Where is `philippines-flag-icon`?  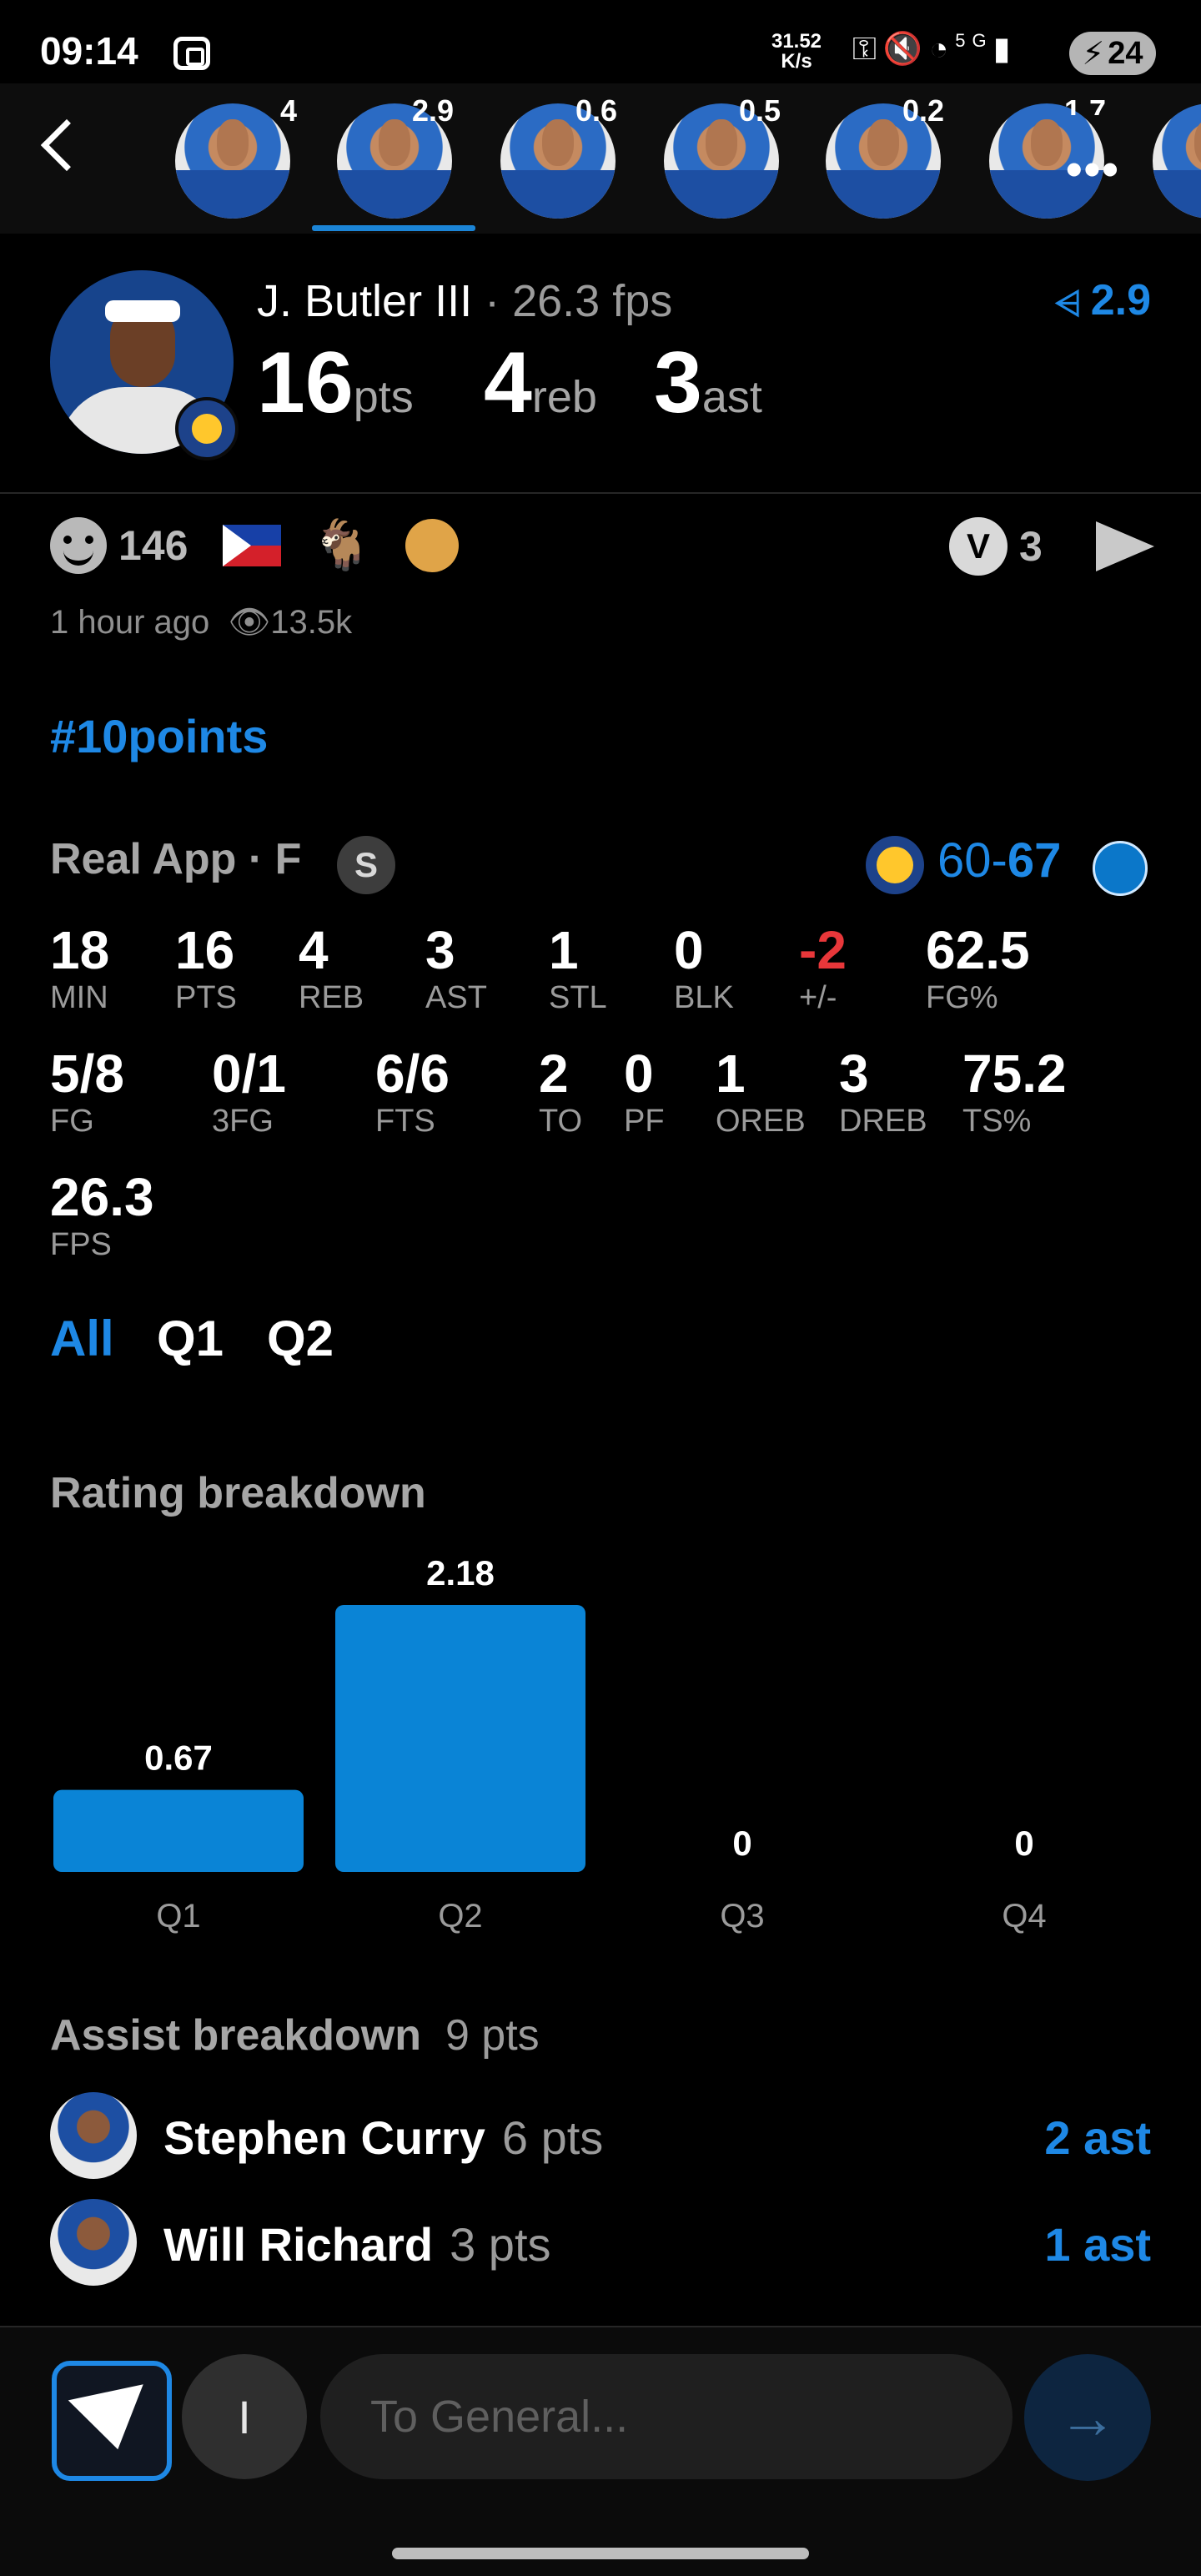
philippines-flag-icon is located at coordinates (253, 545).